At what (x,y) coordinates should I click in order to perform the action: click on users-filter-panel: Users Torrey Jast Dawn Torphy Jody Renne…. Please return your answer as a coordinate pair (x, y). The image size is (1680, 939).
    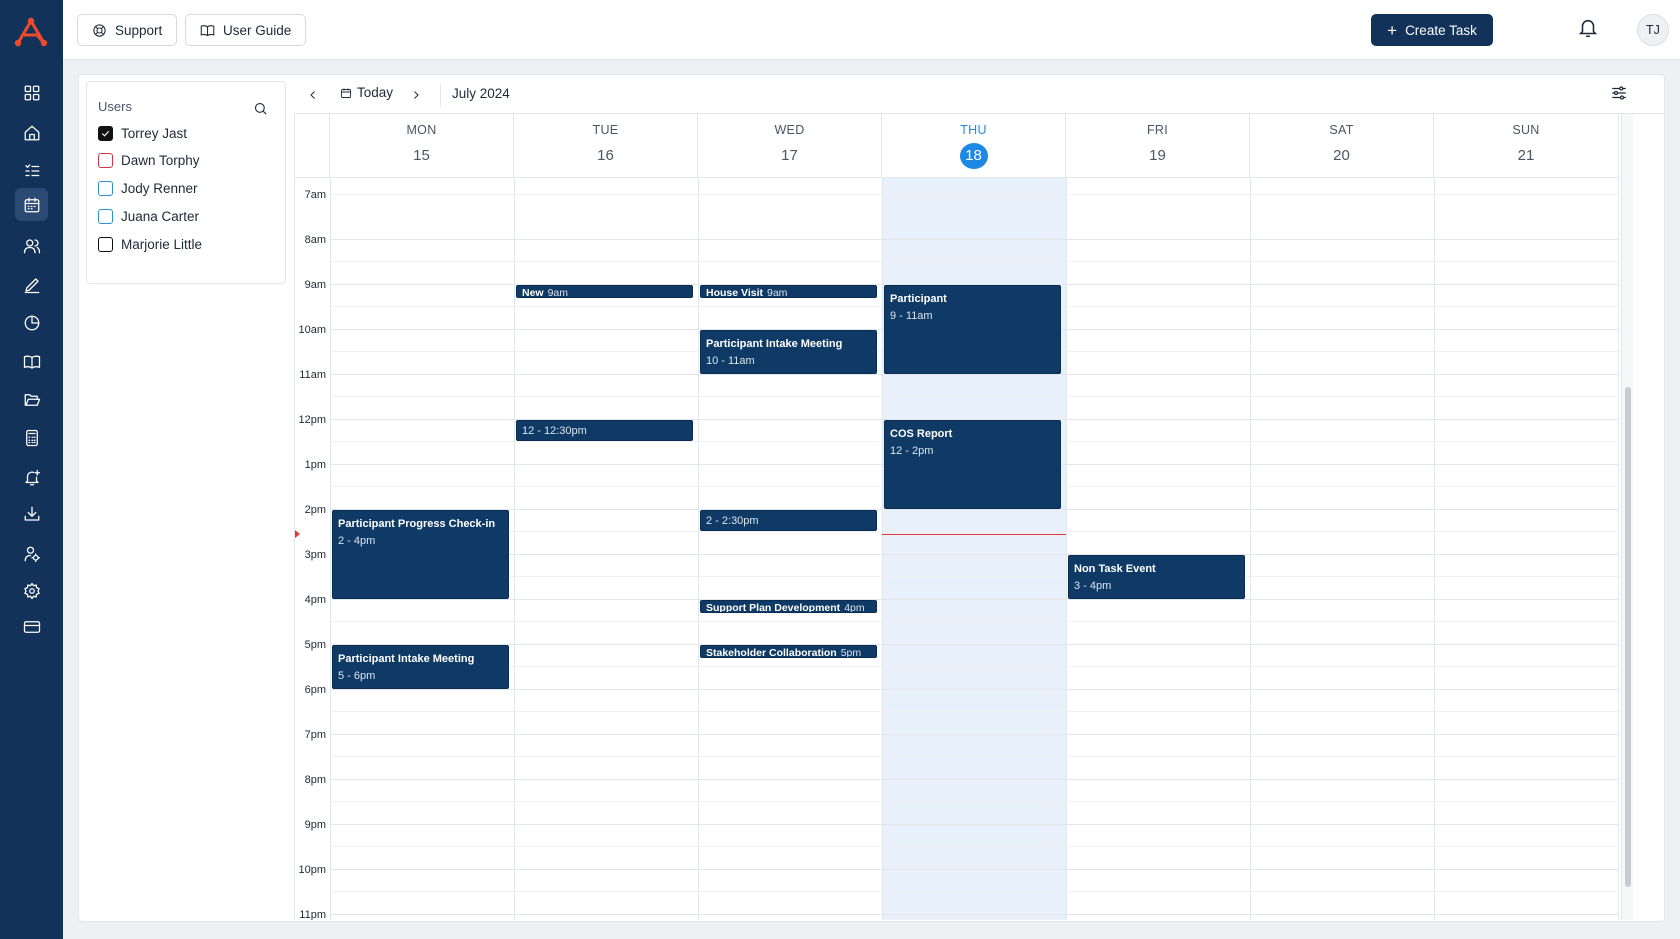
    Looking at the image, I should click on (186, 182).